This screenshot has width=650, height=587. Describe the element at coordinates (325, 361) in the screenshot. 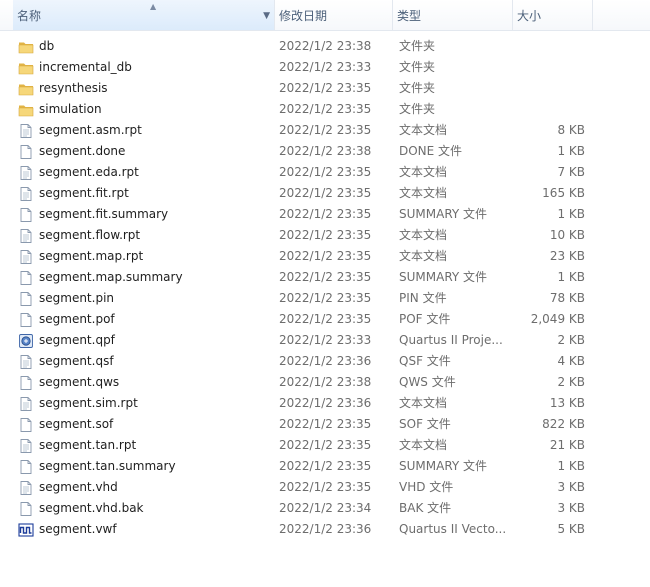

I see `file-row: segment.qsf 2022/1/2 23:36 QSF 文件 4 KB` at that location.